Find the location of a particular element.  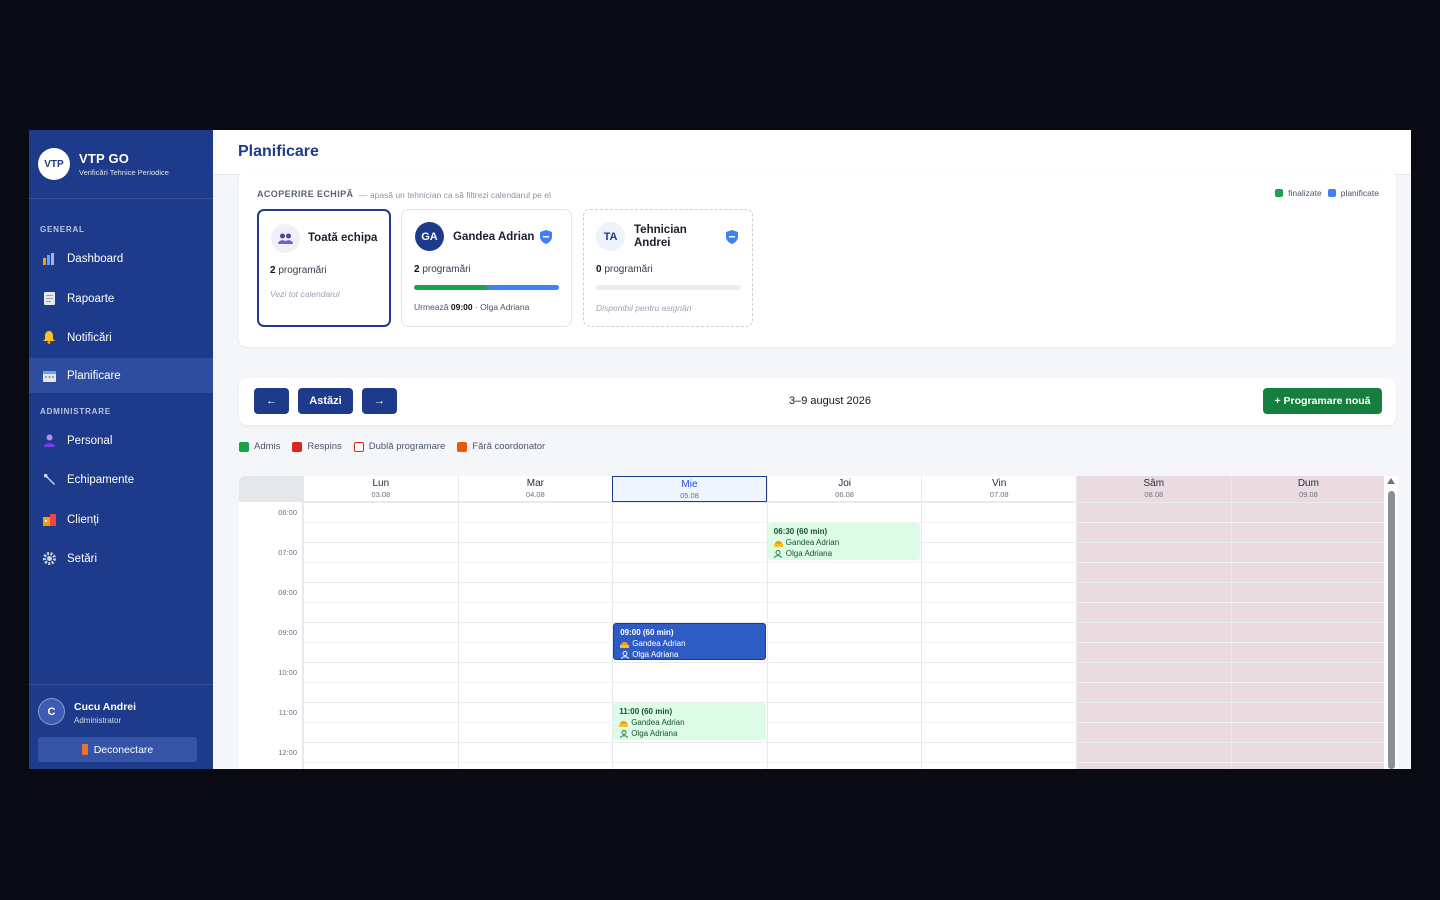

event-time: 06:30 (60 min) is located at coordinates (800, 531).